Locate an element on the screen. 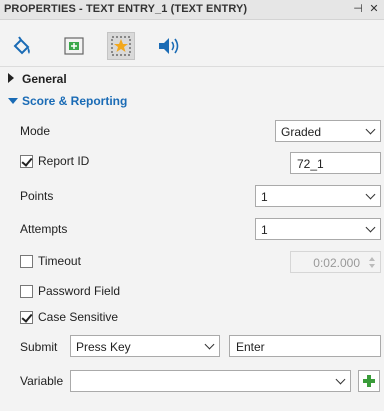  timeout-label: Timeout is located at coordinates (59, 261).